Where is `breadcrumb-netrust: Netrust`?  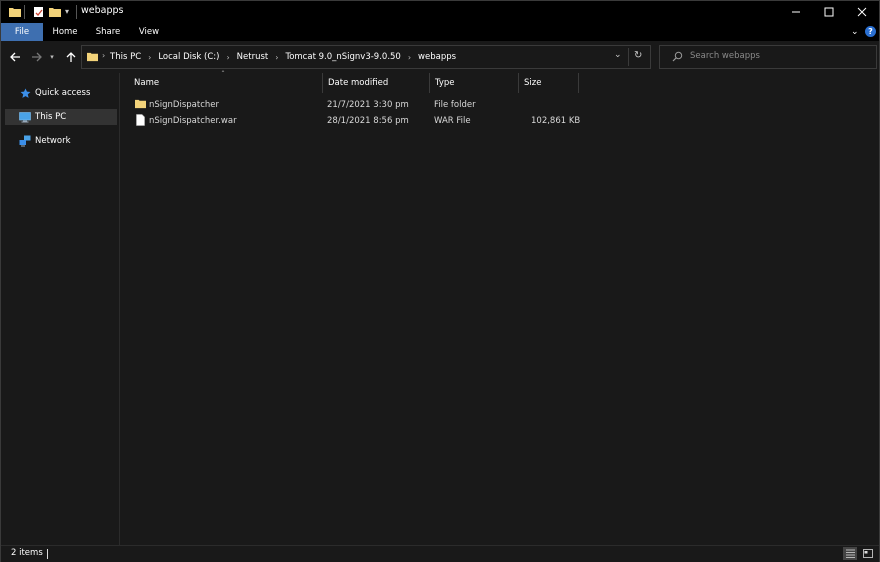
breadcrumb-netrust: Netrust is located at coordinates (253, 57).